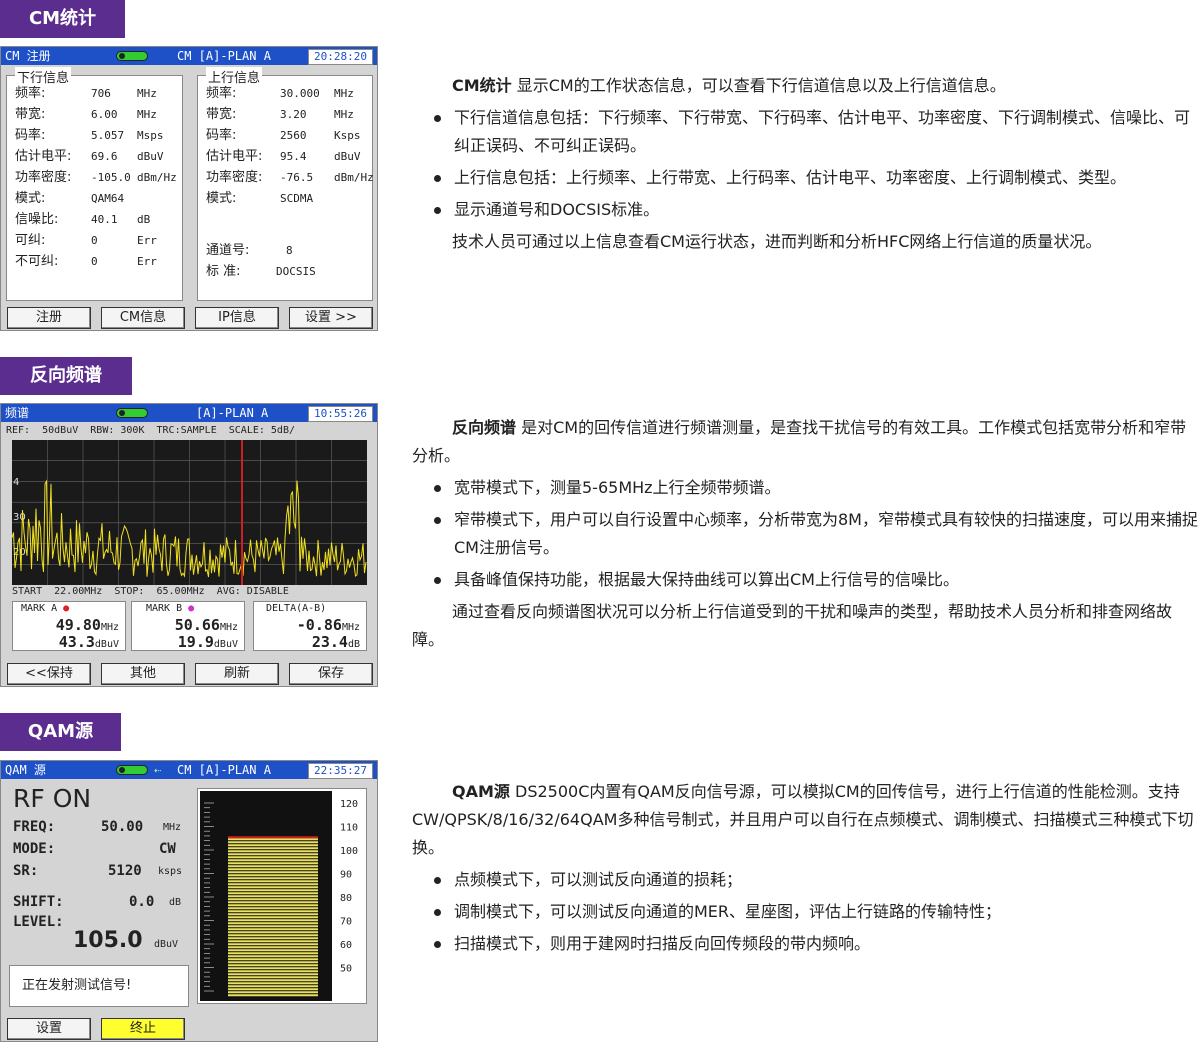 Image resolution: width=1200 pixels, height=1042 pixels. Describe the element at coordinates (189, 1028) in the screenshot. I see `softkey-bar: 设置 终止` at that location.